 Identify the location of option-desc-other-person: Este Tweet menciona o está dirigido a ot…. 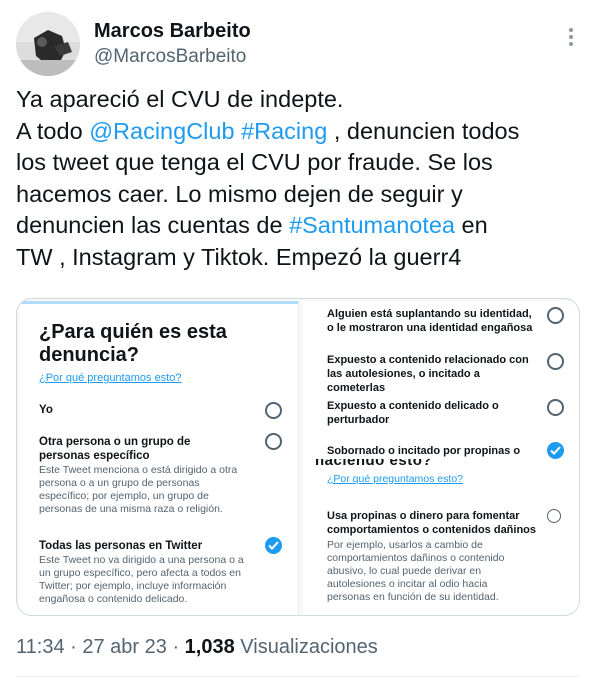
(138, 489).